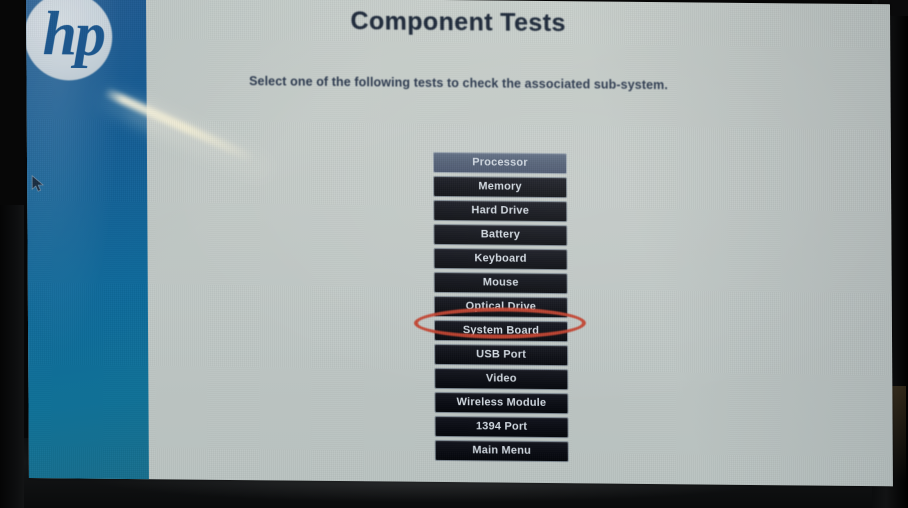  What do you see at coordinates (500, 259) in the screenshot?
I see `menu-button-keyboard: Keyboard` at bounding box center [500, 259].